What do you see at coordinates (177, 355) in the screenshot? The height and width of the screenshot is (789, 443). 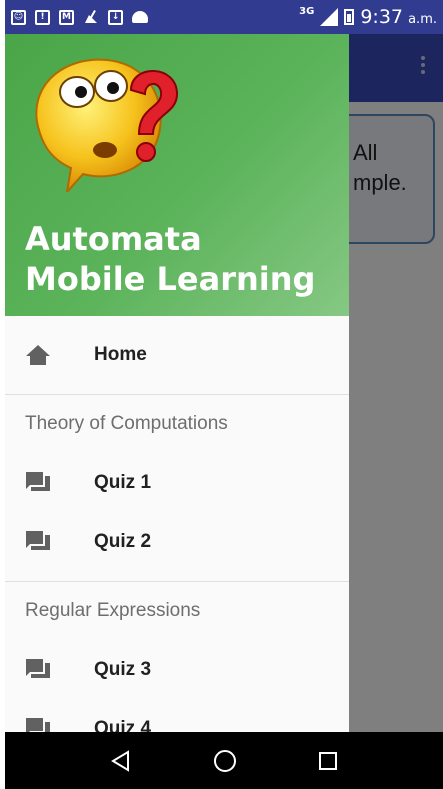 I see `drawer-item-home: Home` at bounding box center [177, 355].